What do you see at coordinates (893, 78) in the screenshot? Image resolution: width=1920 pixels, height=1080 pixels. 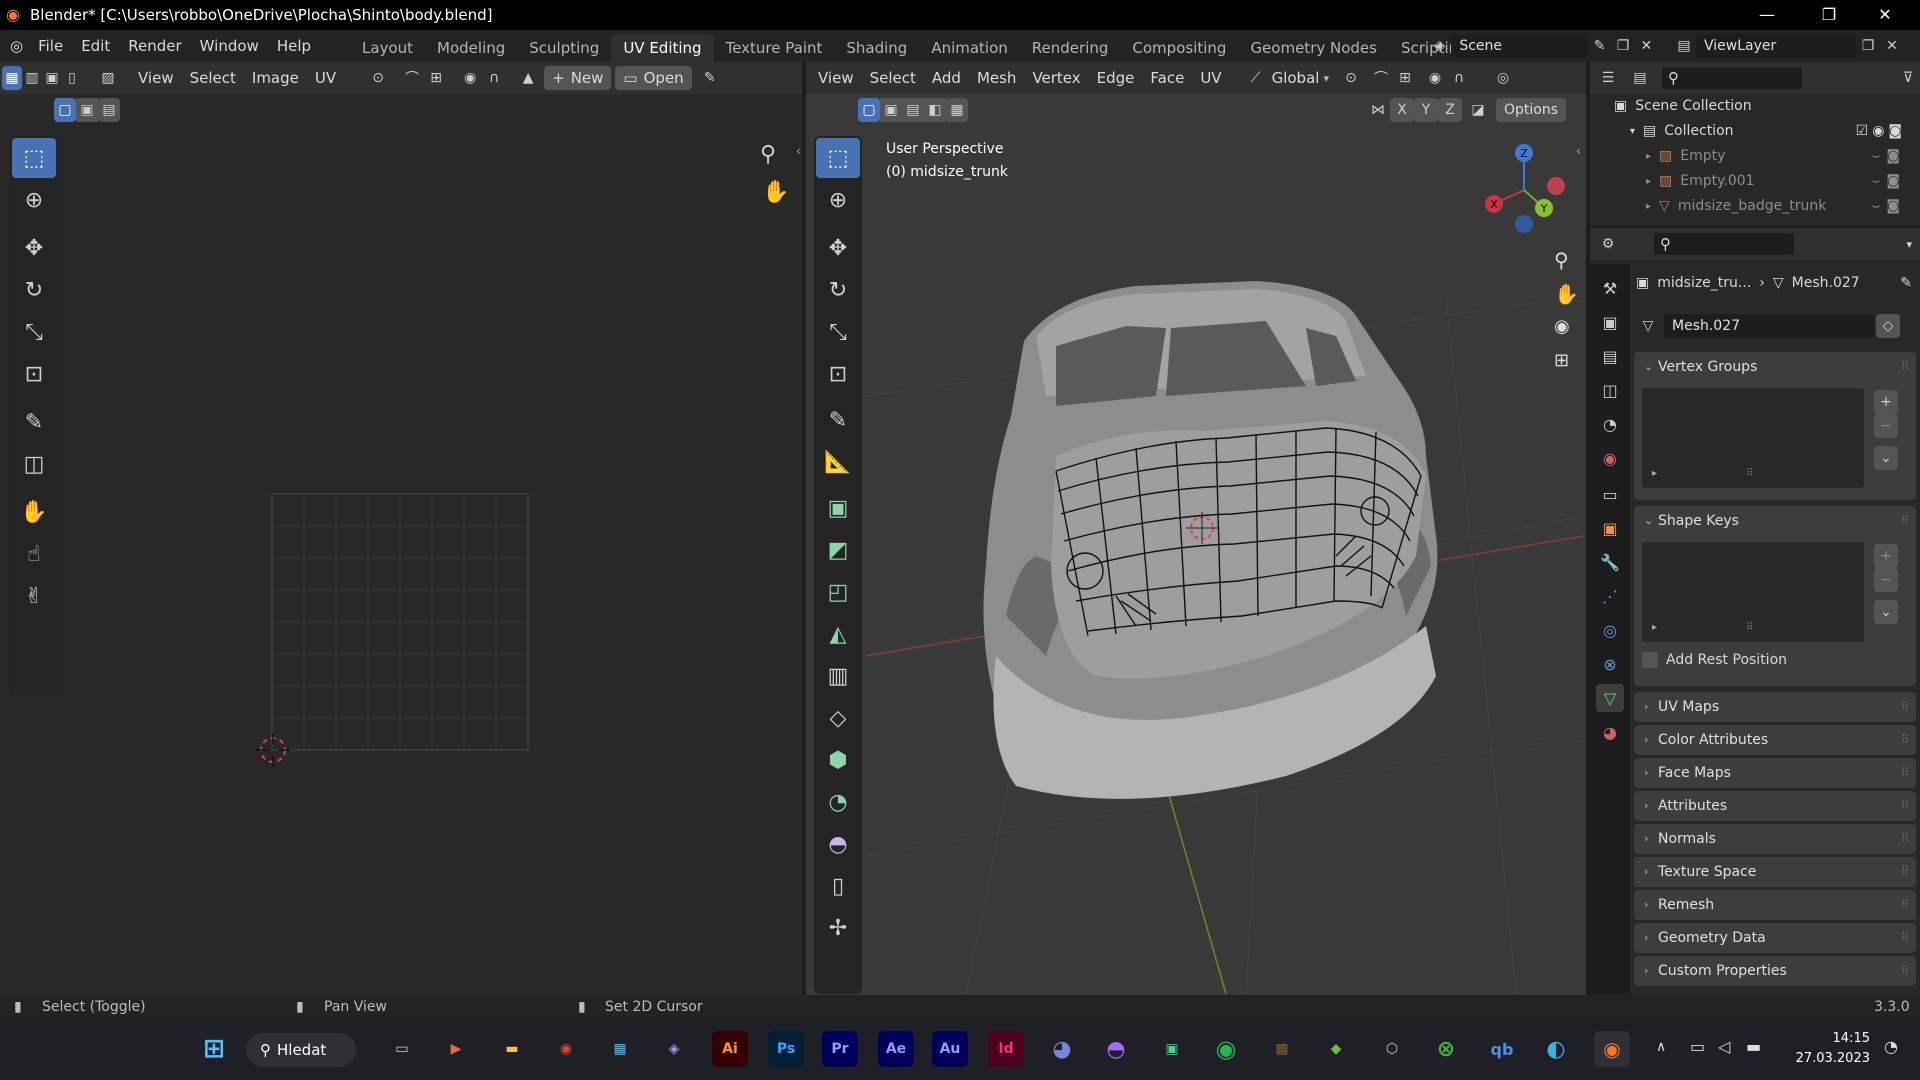 I see `vp-menu-select: Select` at bounding box center [893, 78].